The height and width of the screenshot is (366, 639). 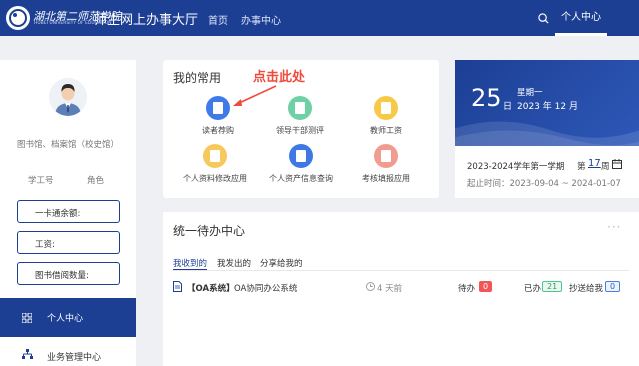 I want to click on app-leader-evaluation: 领导干部测评, so click(x=300, y=116).